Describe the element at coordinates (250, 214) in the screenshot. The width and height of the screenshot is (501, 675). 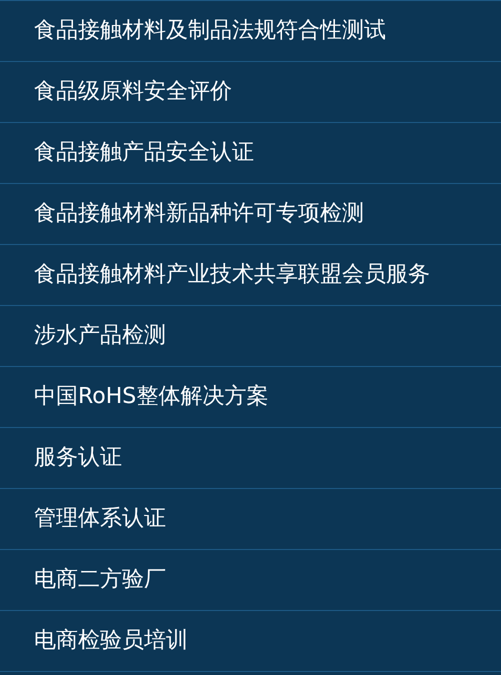
I see `menu-item: 食品接触材料新品种许可专项检测` at that location.